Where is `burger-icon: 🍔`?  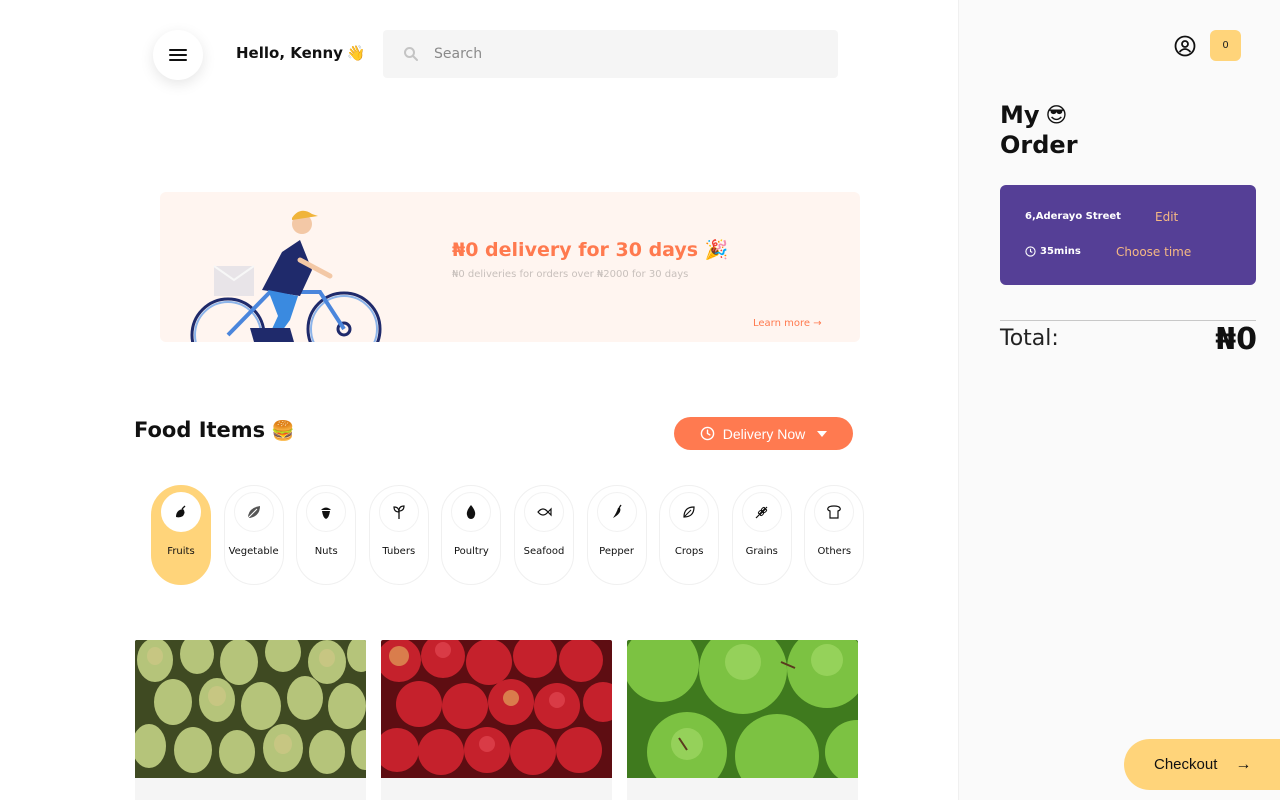 burger-icon: 🍔 is located at coordinates (283, 430).